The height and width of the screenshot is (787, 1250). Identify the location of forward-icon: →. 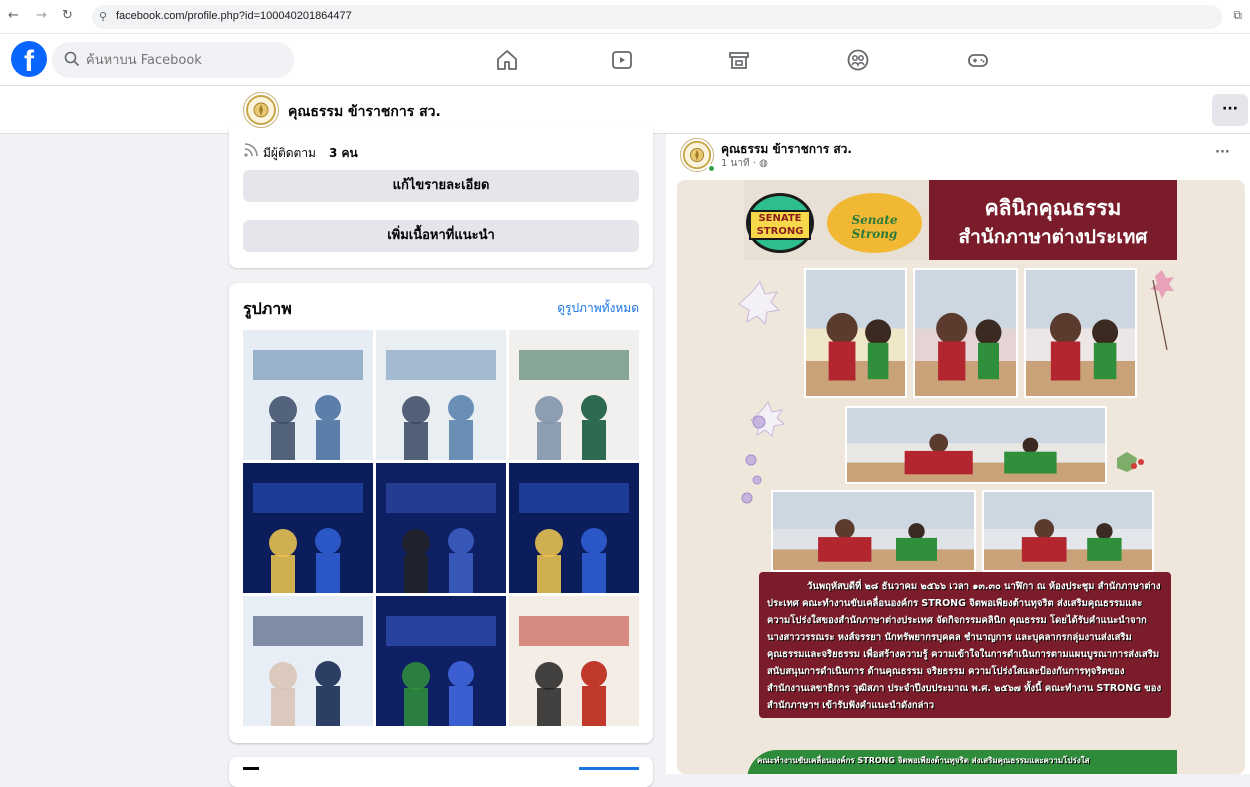
(41, 15).